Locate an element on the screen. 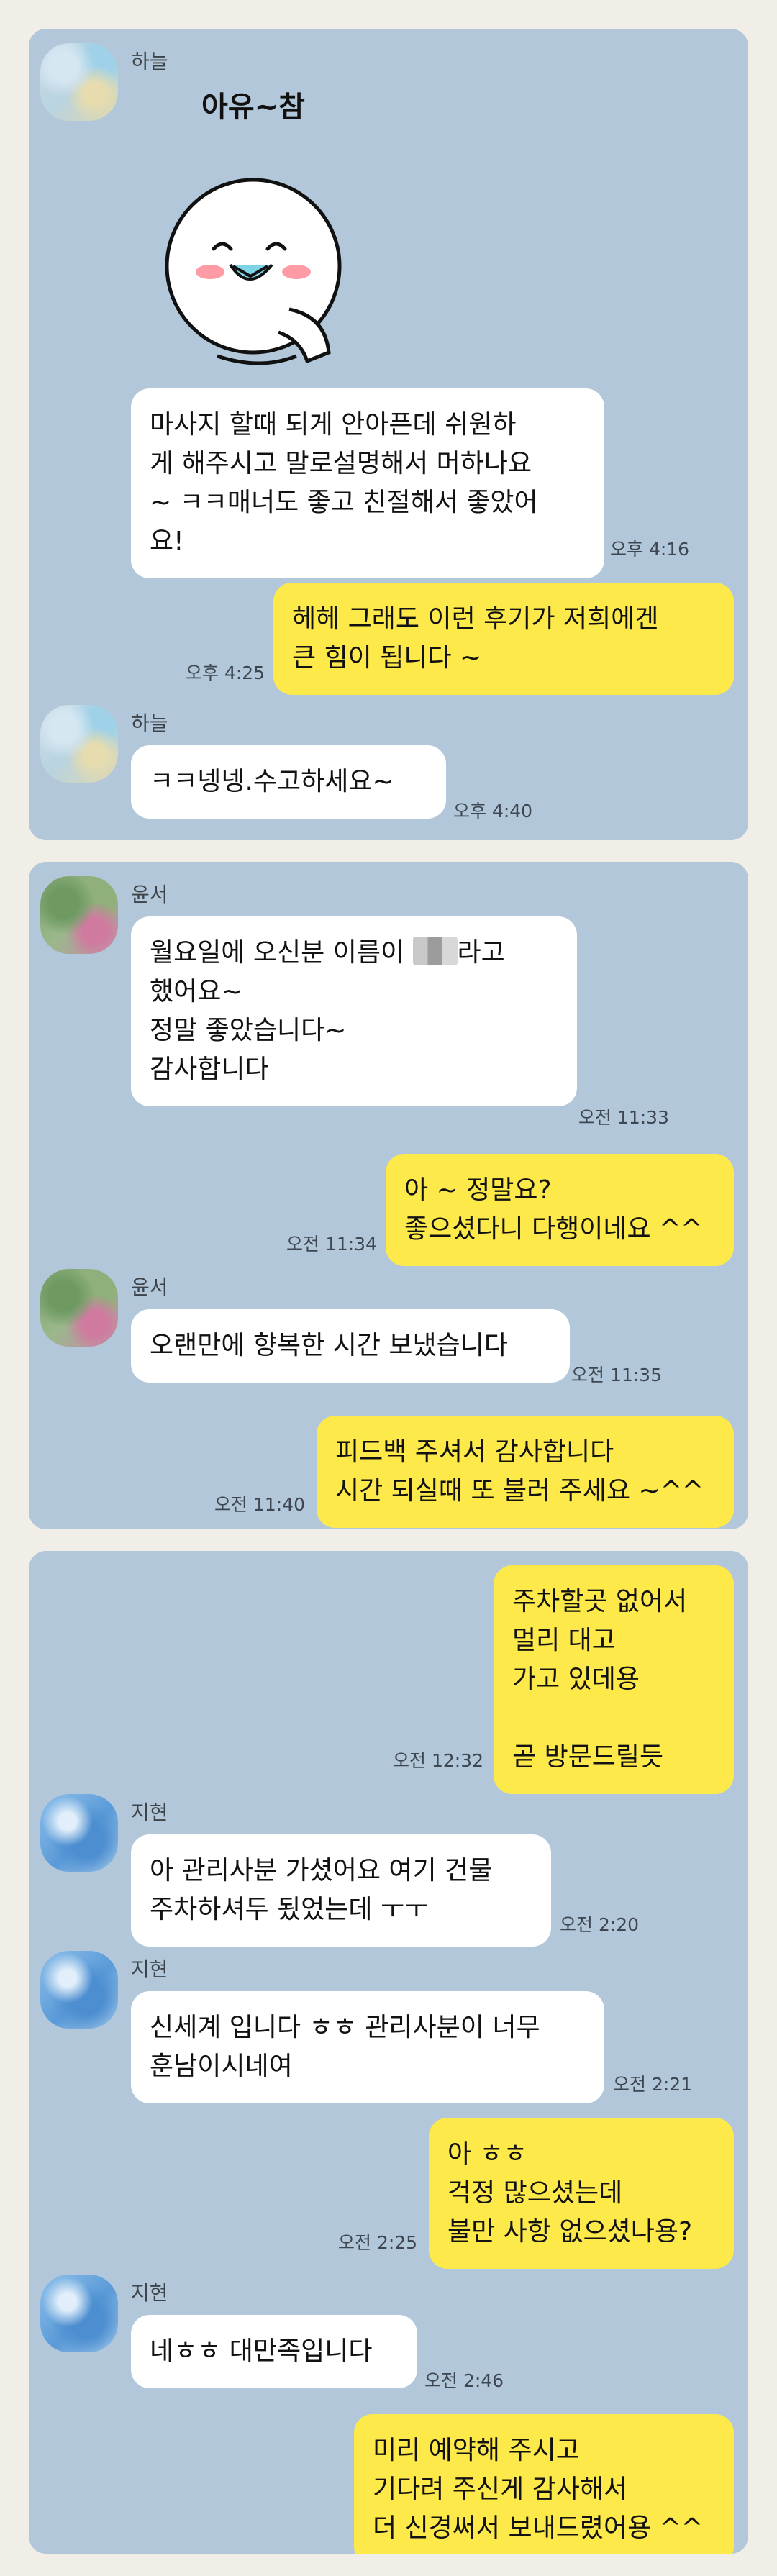 The height and width of the screenshot is (2576, 777). message-bubble: ㅋㅋ넹넹.수고하세요~ is located at coordinates (289, 782).